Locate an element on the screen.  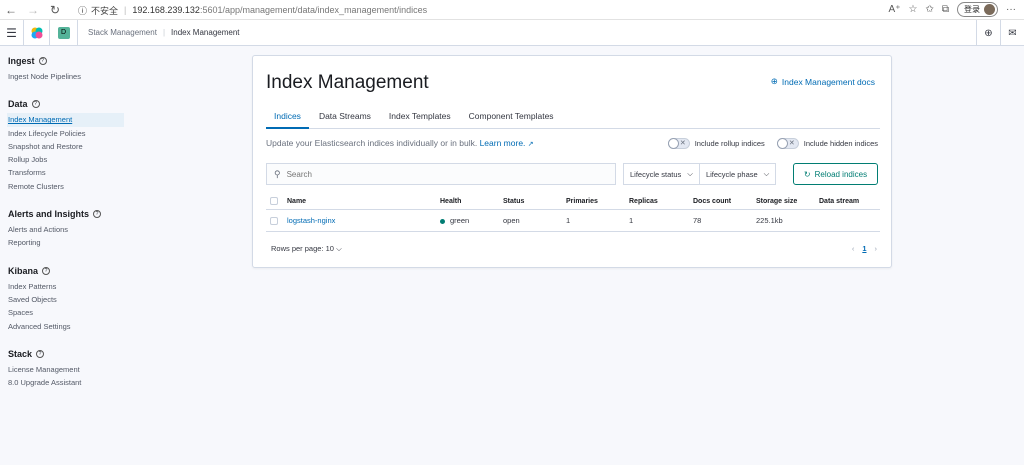
learn-more-link: Learn more. is located at coordinates (503, 143).